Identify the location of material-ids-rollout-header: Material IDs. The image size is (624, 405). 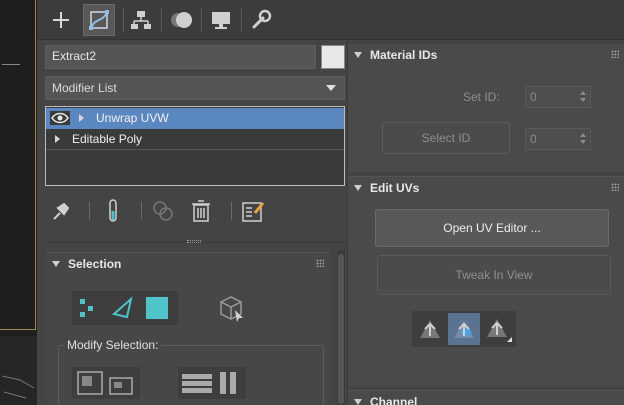
(486, 55).